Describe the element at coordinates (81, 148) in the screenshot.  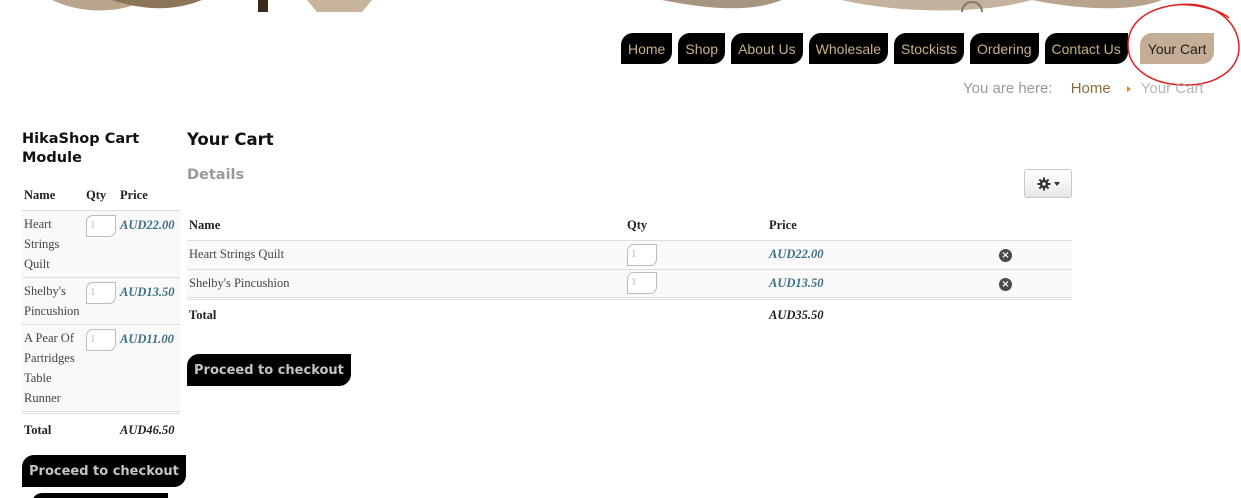
I see `module-title: HikaShop Cart Module` at that location.